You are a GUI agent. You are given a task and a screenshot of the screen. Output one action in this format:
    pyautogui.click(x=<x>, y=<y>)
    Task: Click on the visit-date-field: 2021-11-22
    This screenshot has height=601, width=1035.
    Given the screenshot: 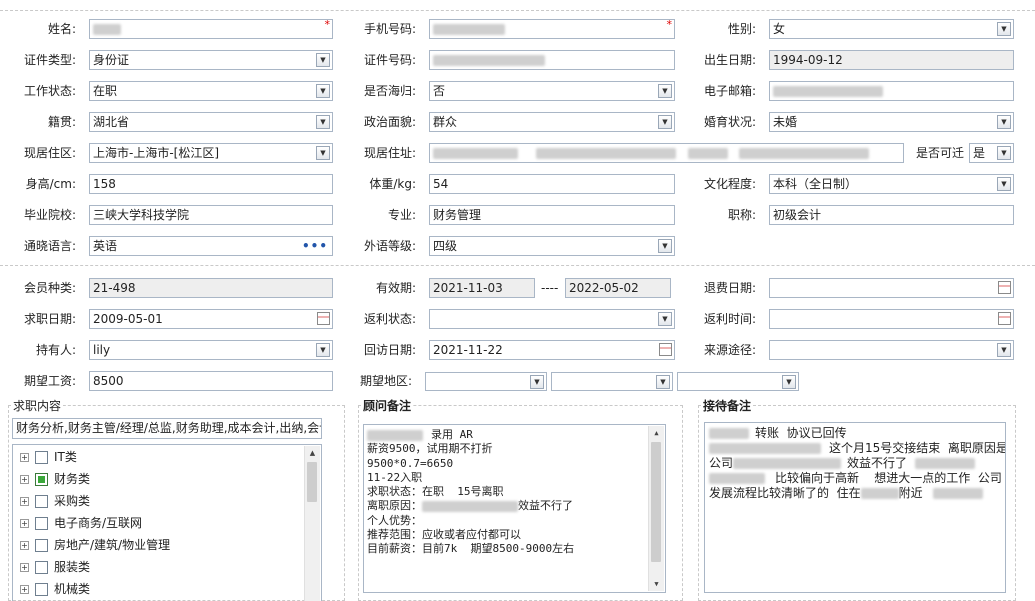 What is the action you would take?
    pyautogui.click(x=552, y=350)
    